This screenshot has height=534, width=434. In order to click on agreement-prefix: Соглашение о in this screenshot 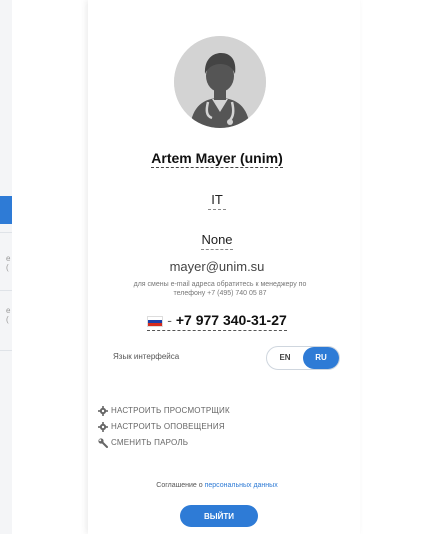, I will do `click(179, 485)`.